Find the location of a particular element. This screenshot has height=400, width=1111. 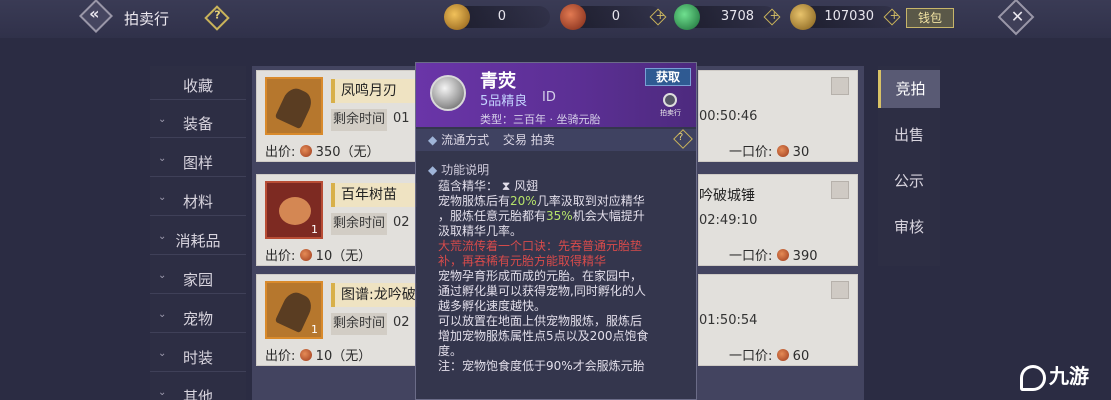

item-egg-icon is located at coordinates (448, 93).